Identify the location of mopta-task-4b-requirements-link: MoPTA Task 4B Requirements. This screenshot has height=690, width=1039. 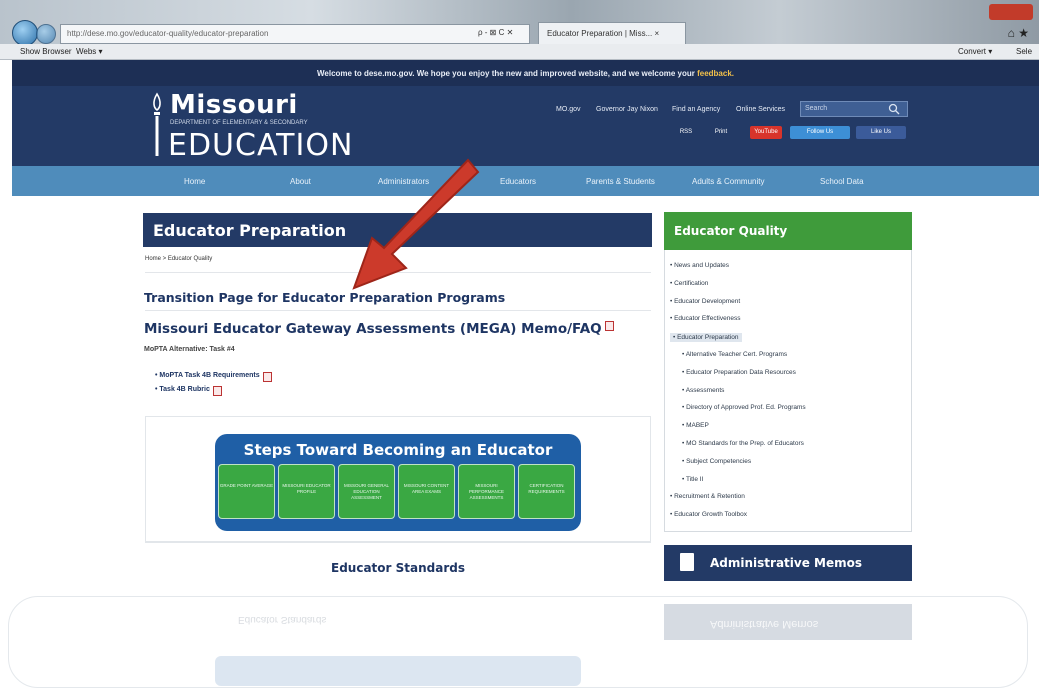
(209, 375).